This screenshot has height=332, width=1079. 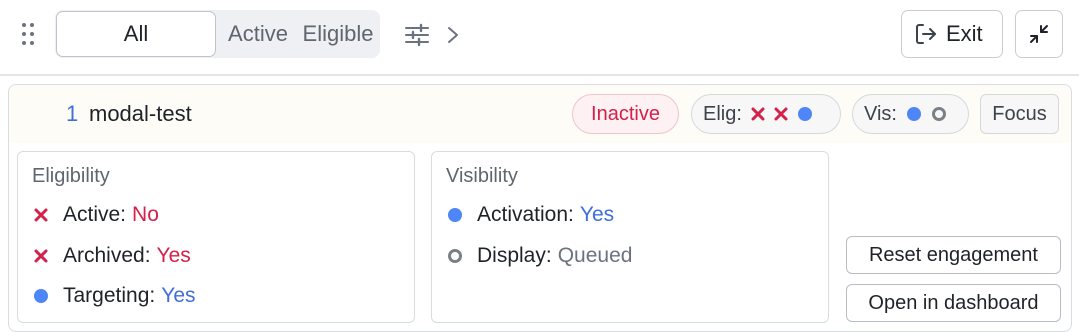 What do you see at coordinates (625, 114) in the screenshot?
I see `status-badge: Inactive` at bounding box center [625, 114].